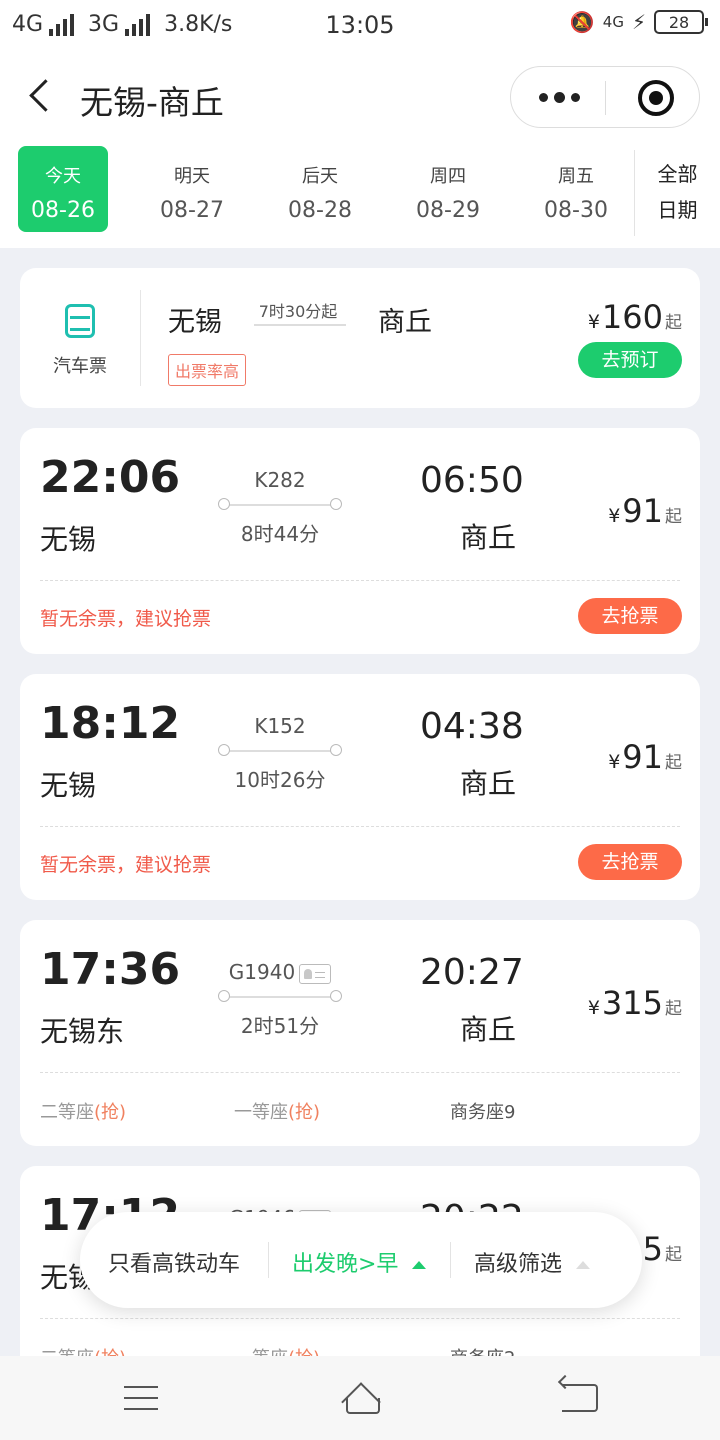  I want to click on travel-duration: 2时51分, so click(280, 1026).